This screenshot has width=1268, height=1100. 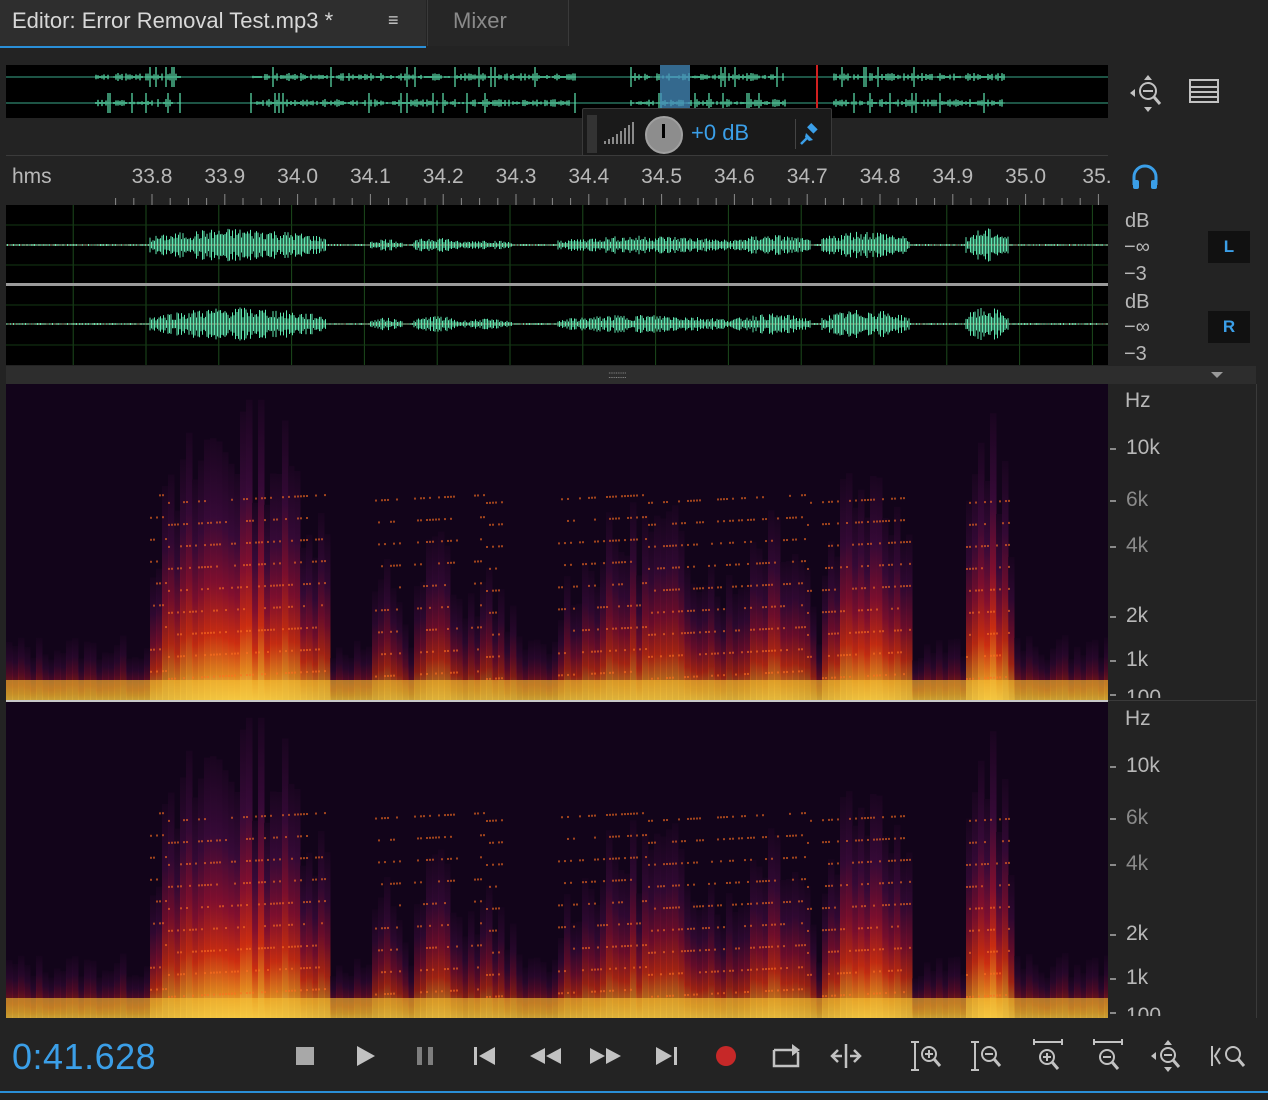 I want to click on zoom-in-time-icon, so click(x=1048, y=1056).